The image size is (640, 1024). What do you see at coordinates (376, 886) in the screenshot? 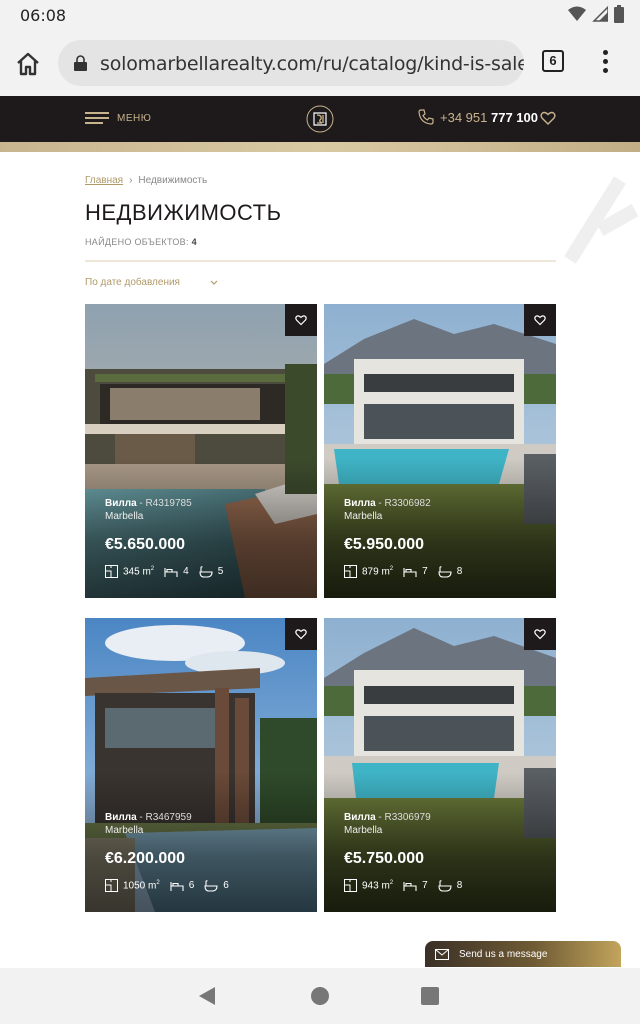
I see `spec-area-value: 943 m` at bounding box center [376, 886].